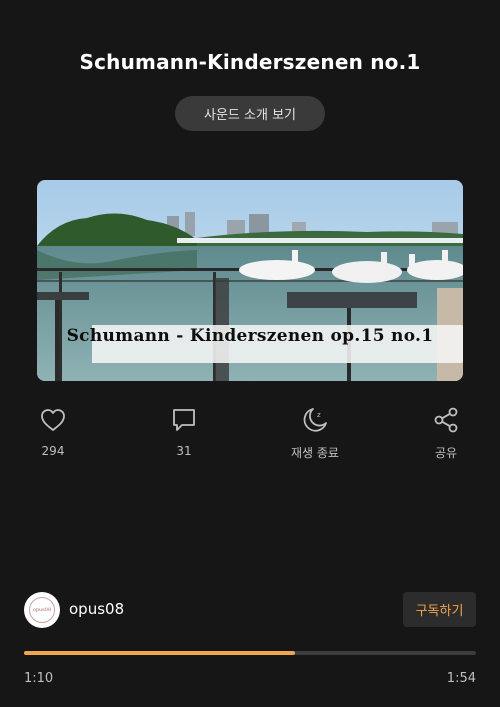  Describe the element at coordinates (160, 653) in the screenshot. I see `progress-fill` at that location.